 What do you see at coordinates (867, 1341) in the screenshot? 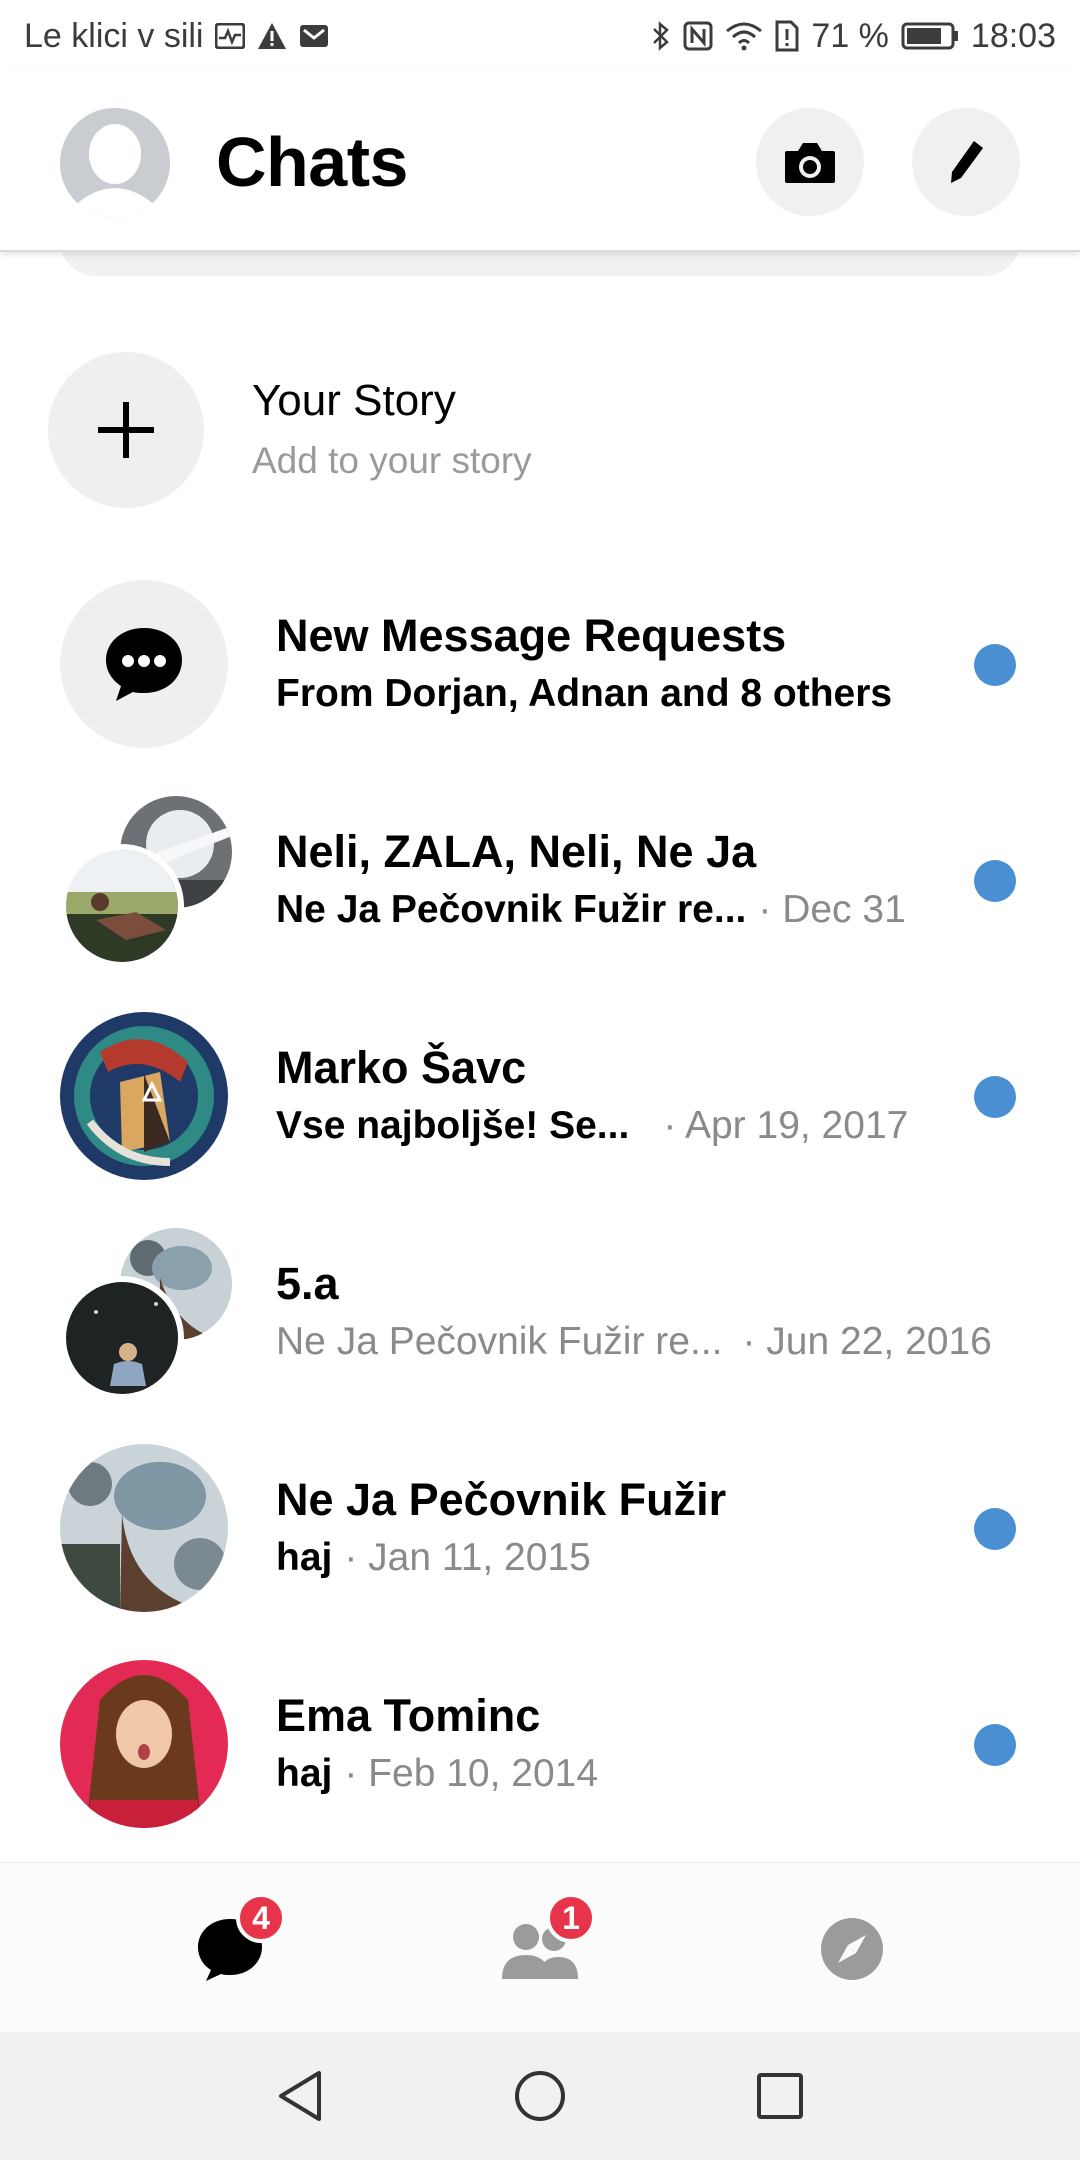
I see `chat-timestamp: · Jun 22, 2016` at bounding box center [867, 1341].